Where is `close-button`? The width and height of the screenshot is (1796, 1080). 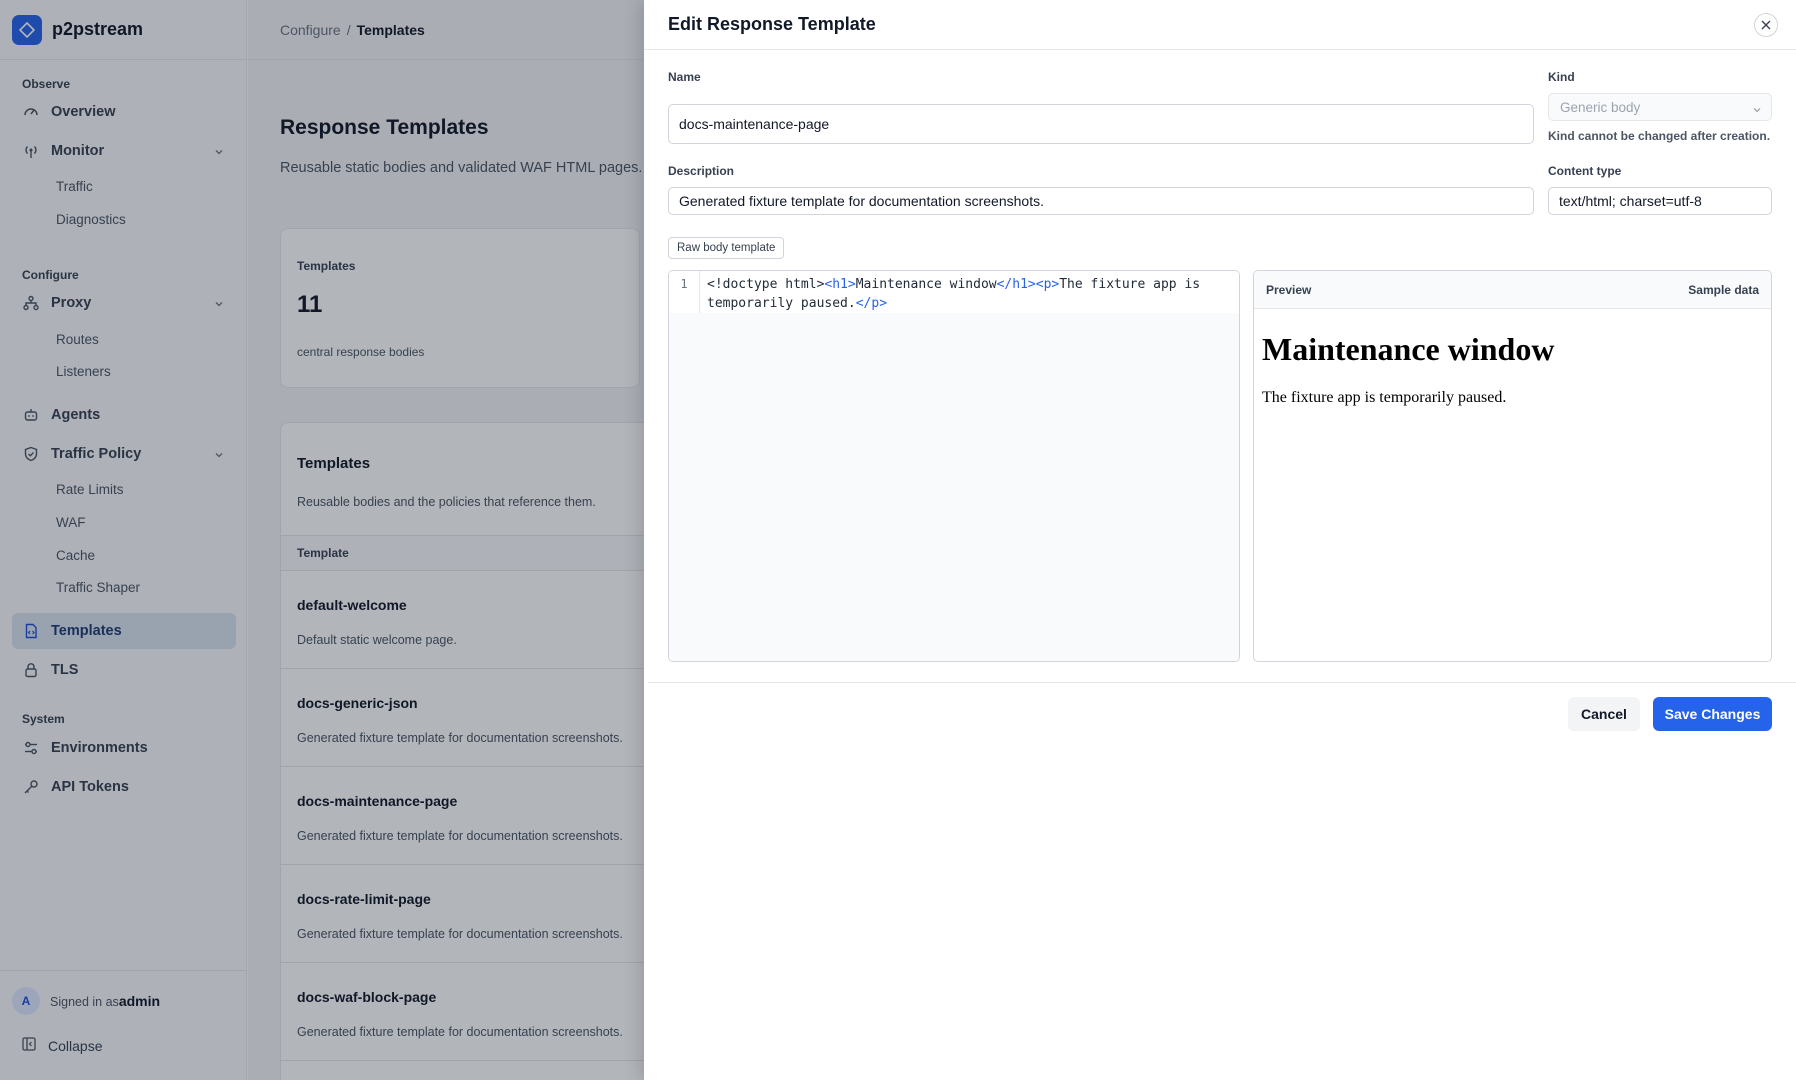
close-button is located at coordinates (1766, 25).